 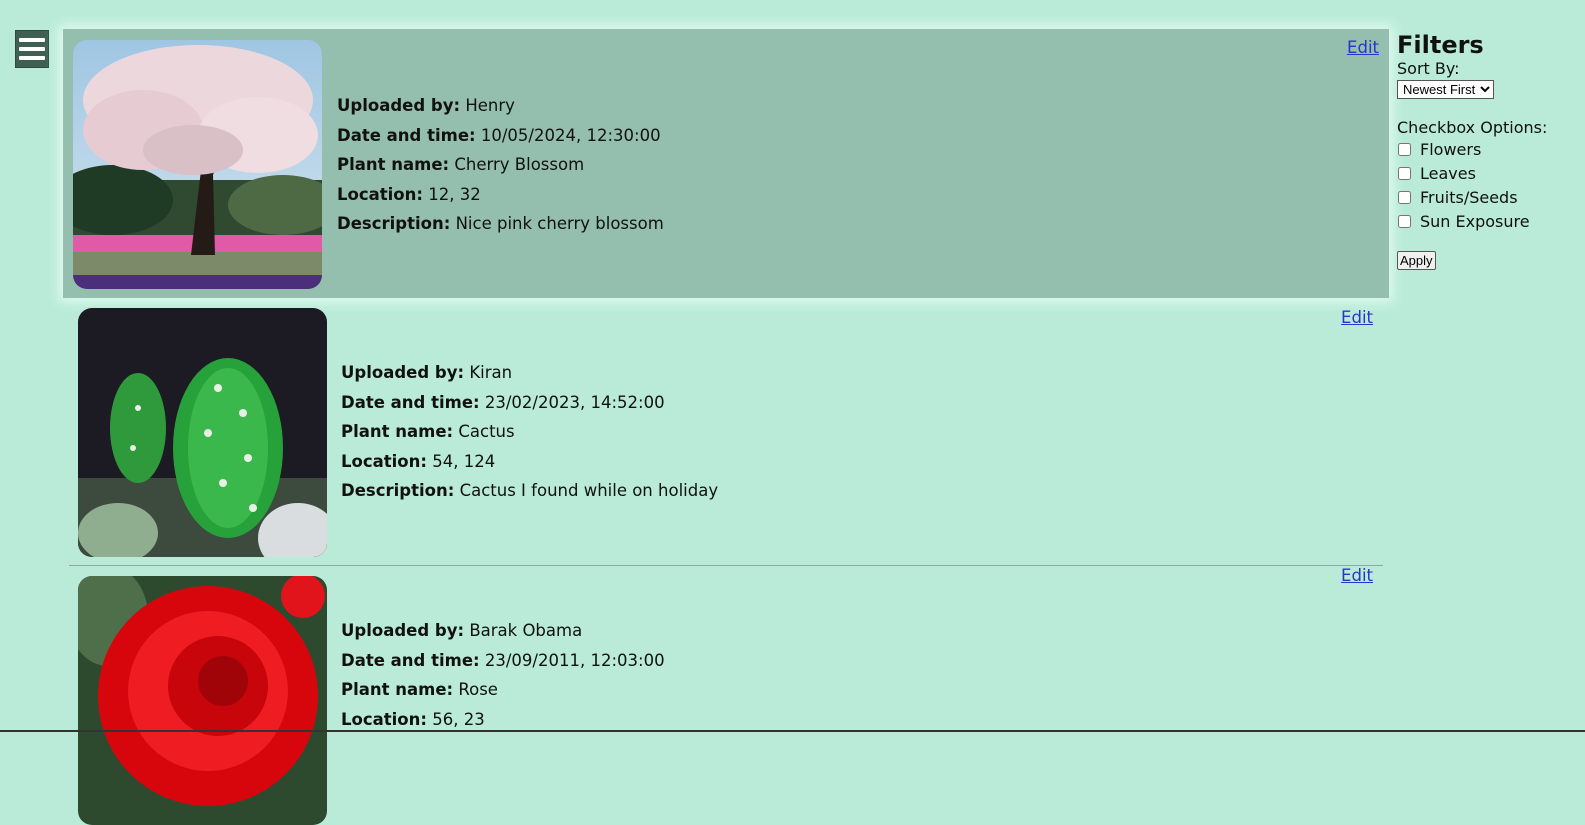 I want to click on plant-name-row: Plant name: Cherry Blossom, so click(x=500, y=165).